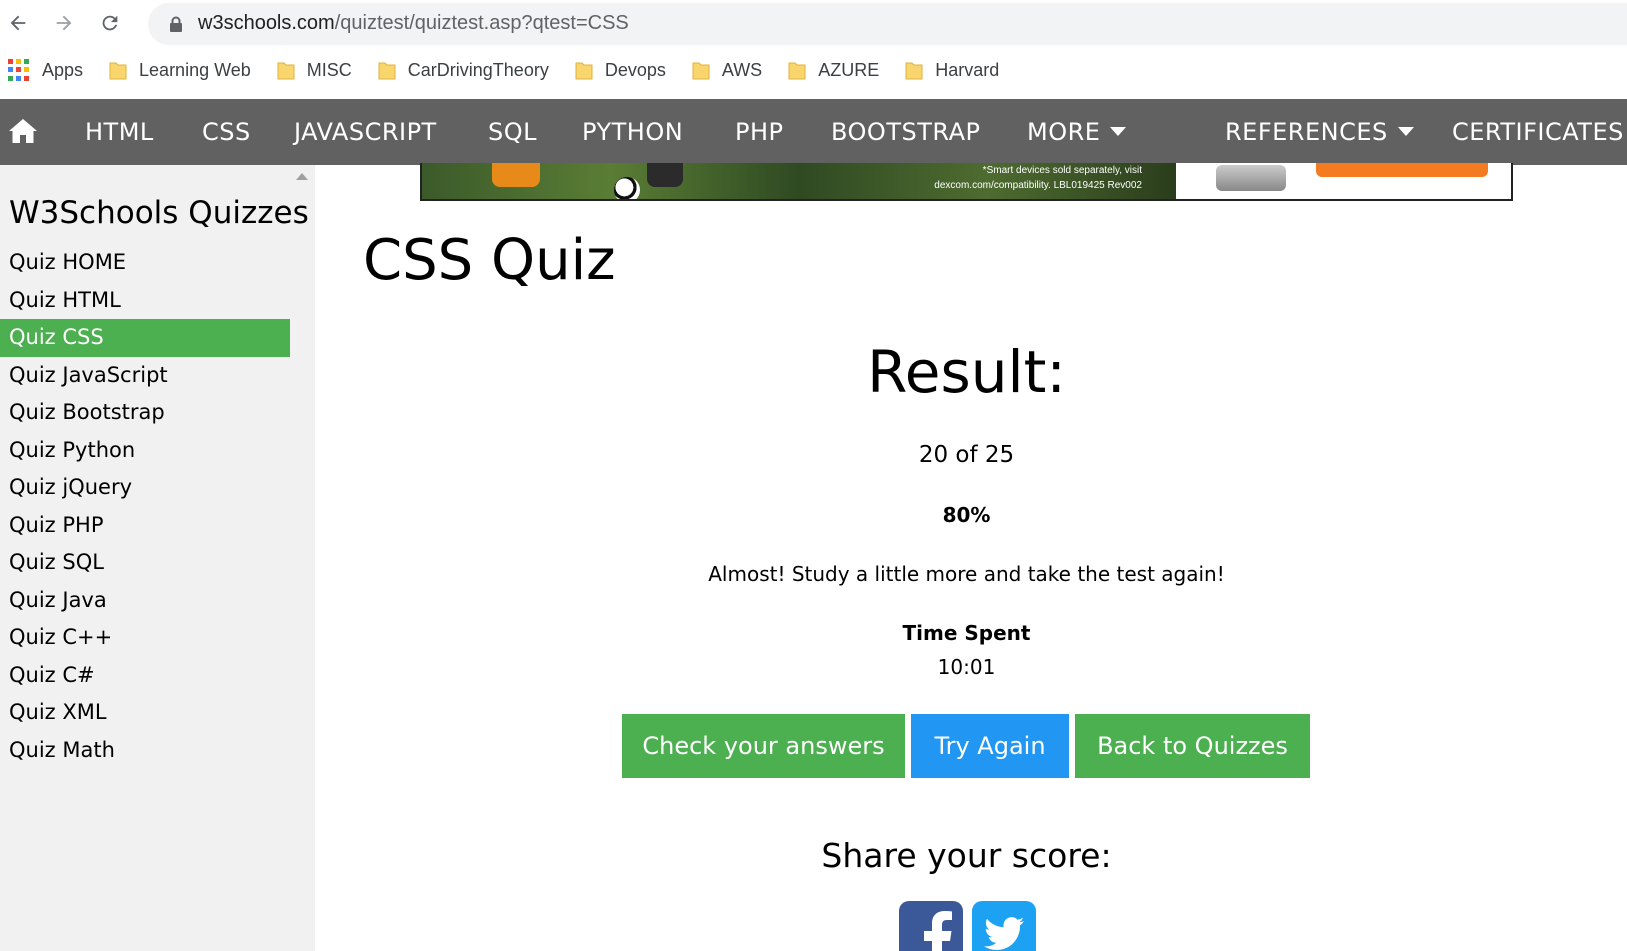  What do you see at coordinates (1251, 178) in the screenshot?
I see `device-icon` at bounding box center [1251, 178].